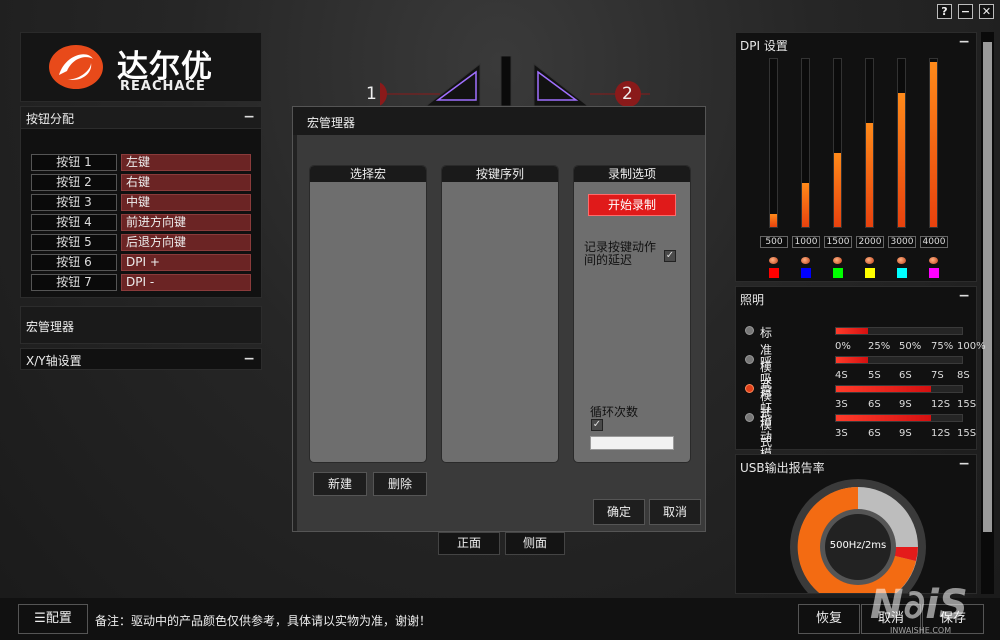  I want to click on loop-count-label: 循环次数, so click(614, 412).